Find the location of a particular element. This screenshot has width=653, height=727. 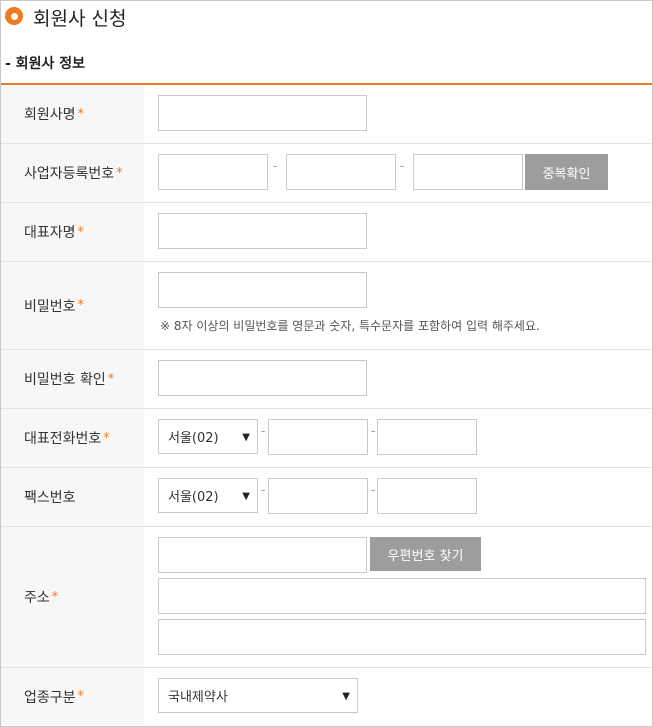

fax-area-value: 서울(02) is located at coordinates (193, 497).